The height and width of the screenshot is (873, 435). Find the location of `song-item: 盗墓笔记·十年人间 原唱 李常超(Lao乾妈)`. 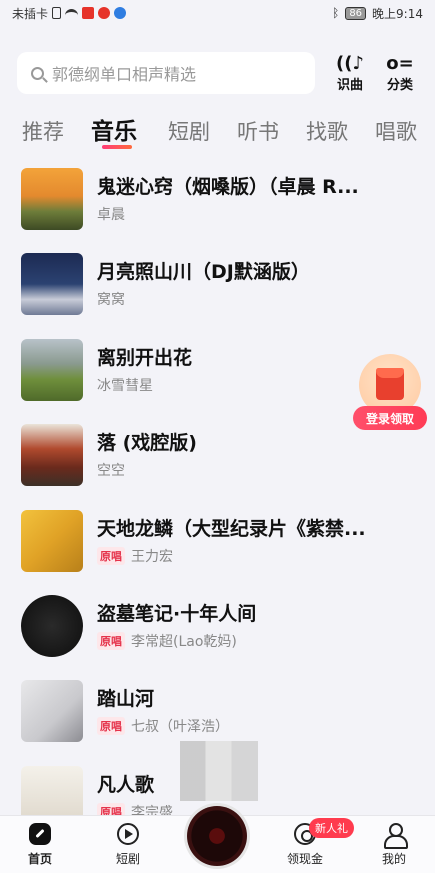

song-item: 盗墓笔记·十年人间 原唱 李常超(Lao乾妈) is located at coordinates (221, 627).